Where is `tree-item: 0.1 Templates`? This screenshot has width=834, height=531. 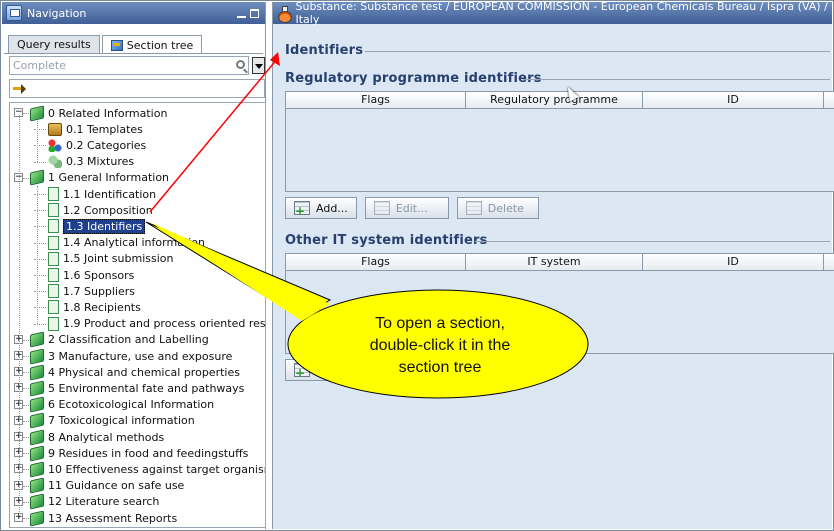 tree-item: 0.1 Templates is located at coordinates (88, 129).